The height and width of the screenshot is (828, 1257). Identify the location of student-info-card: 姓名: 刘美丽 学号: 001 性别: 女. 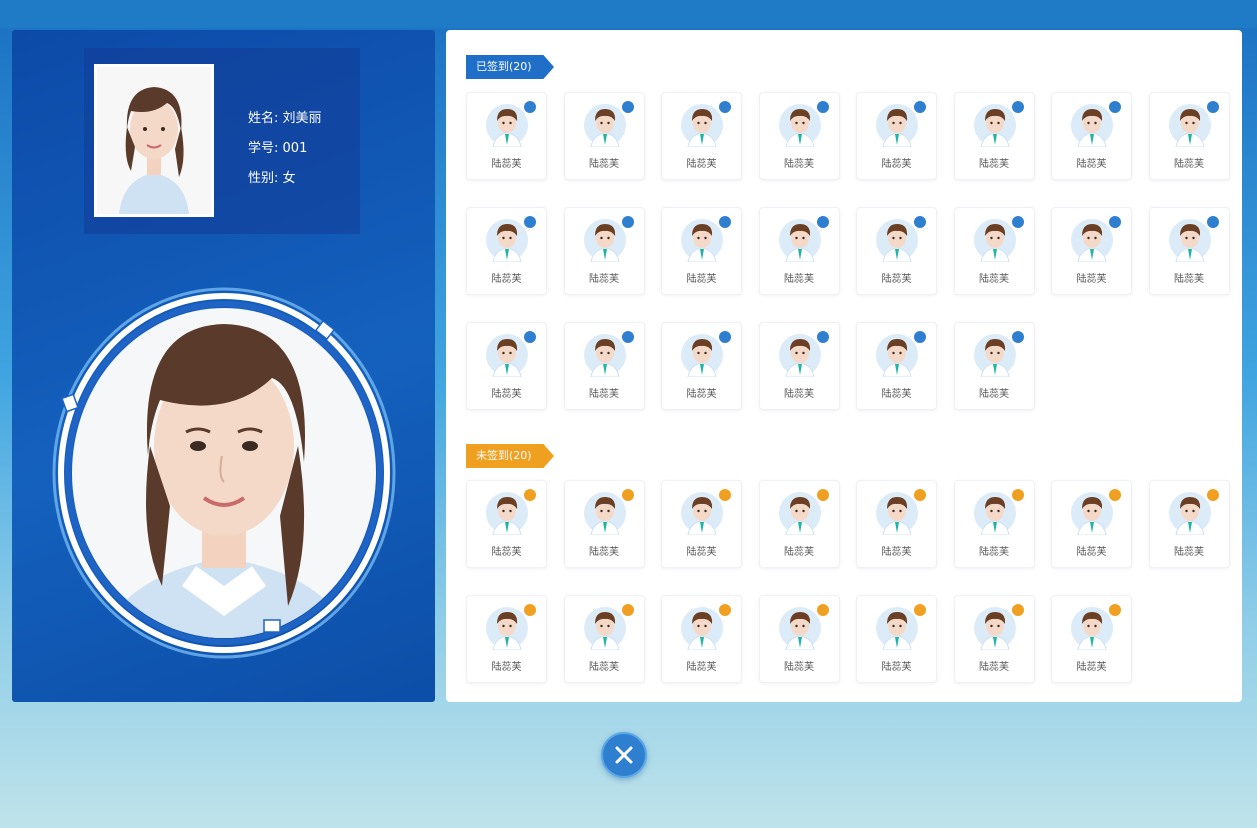
(222, 141).